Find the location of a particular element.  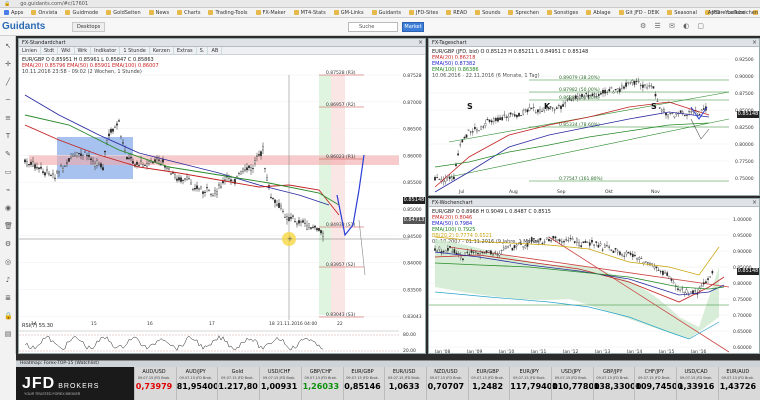

bell-icon: ♪ is located at coordinates (8, 280).